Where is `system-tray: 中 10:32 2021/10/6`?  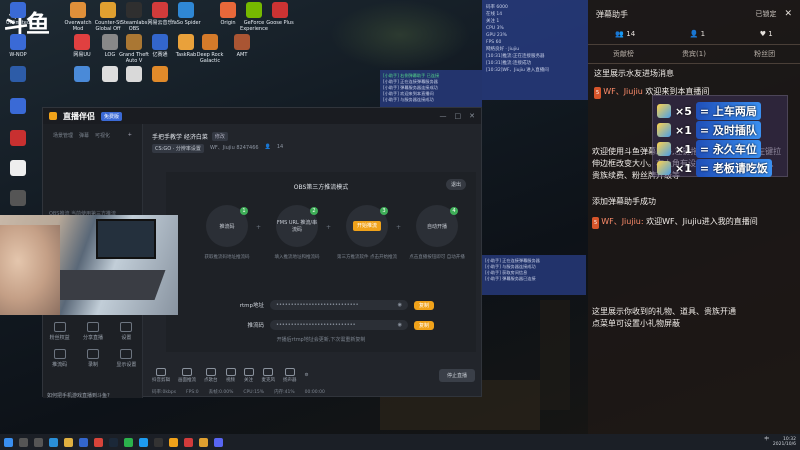
system-tray: 中 10:32 2021/10/6 is located at coordinates (780, 442).